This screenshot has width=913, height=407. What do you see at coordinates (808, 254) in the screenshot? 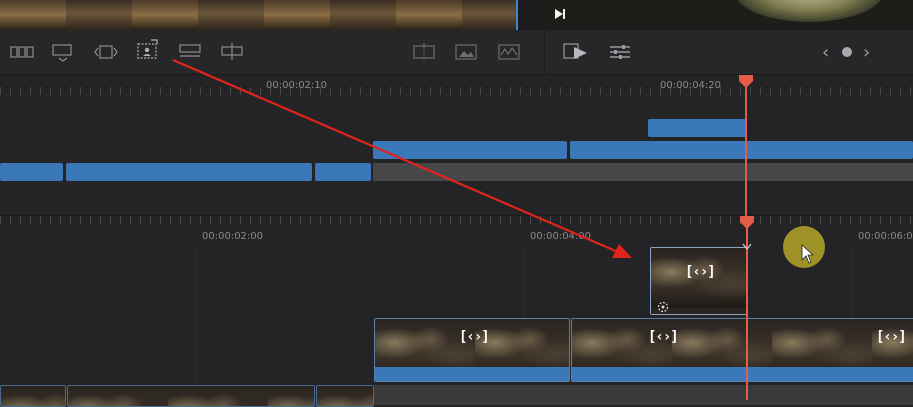
I see `mouse-pointer-icon` at bounding box center [808, 254].